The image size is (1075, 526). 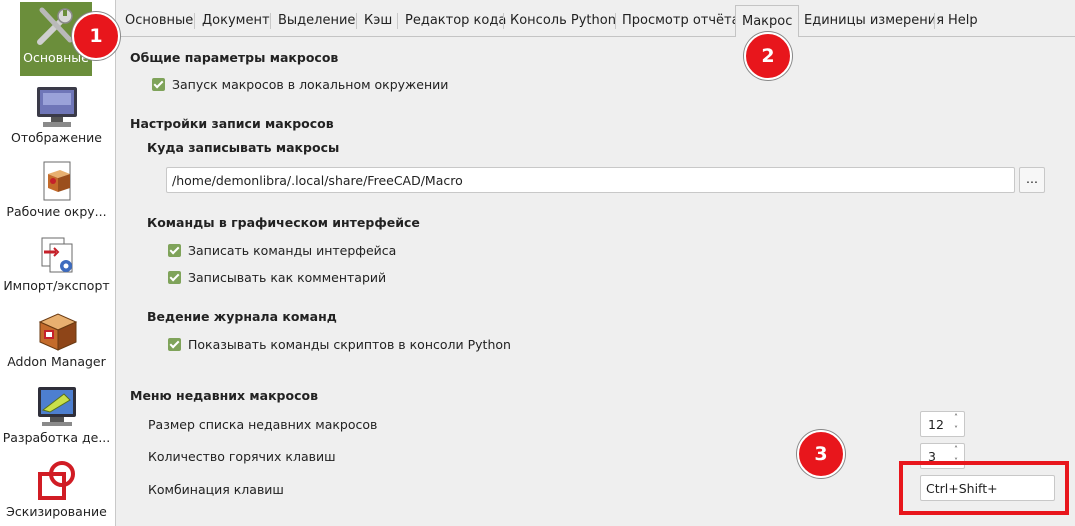 I want to click on step-badge-1: 1, so click(x=96, y=36).